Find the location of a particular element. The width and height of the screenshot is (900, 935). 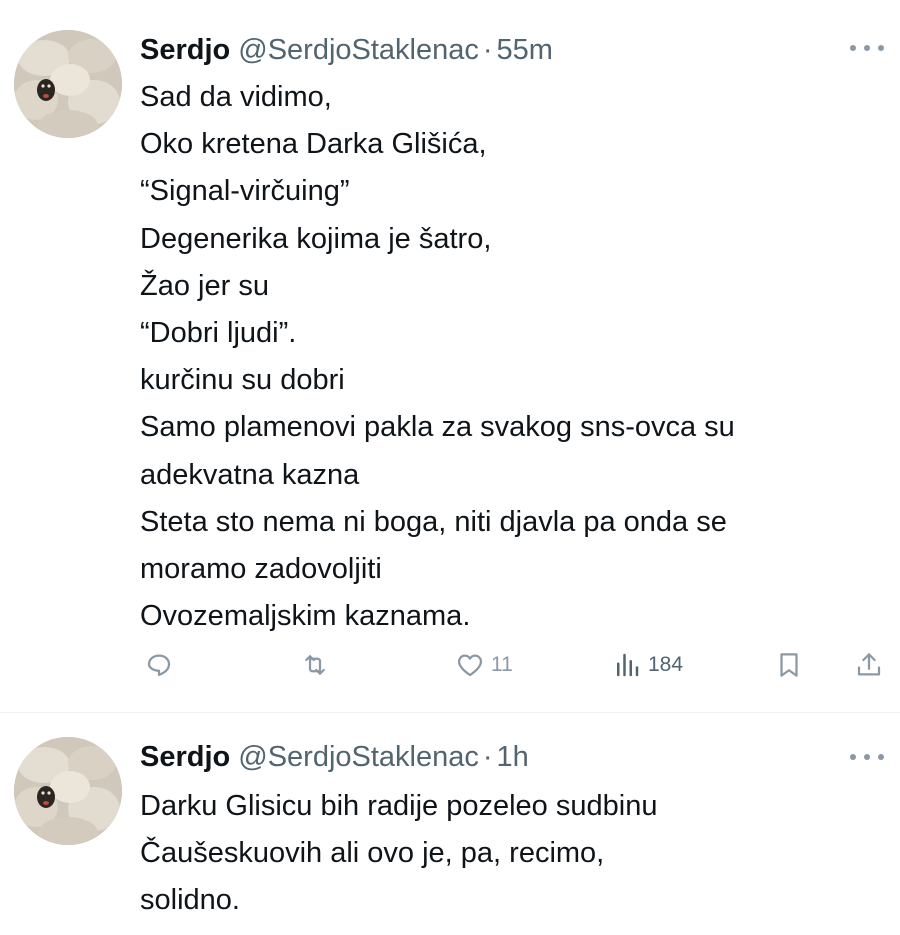

share-button is located at coordinates (869, 665).